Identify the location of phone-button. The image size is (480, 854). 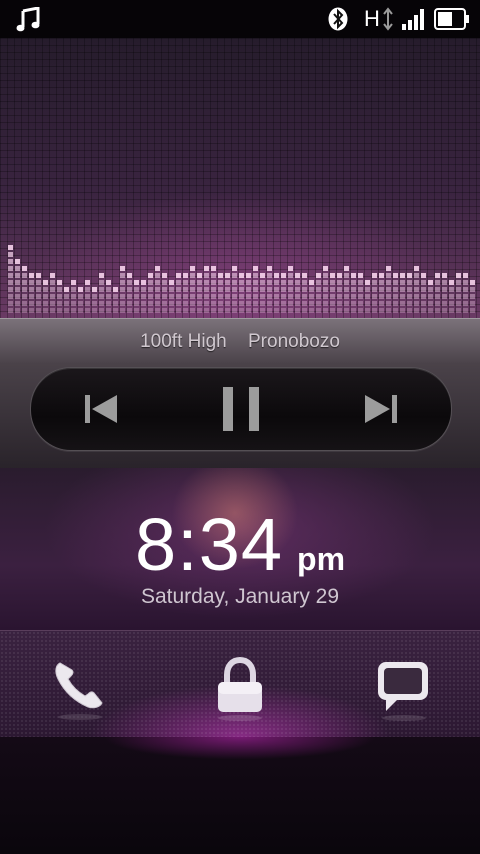
(80, 689).